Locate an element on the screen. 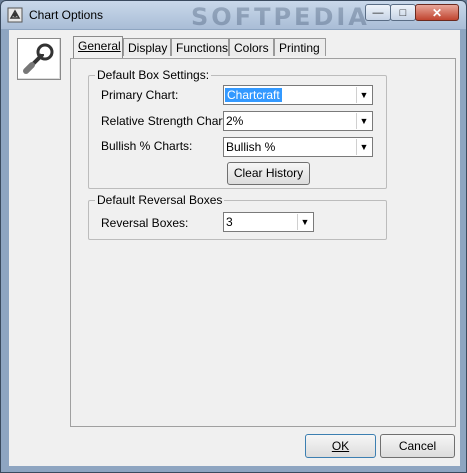  bullish-percent-label: Bullish % Charts: is located at coordinates (147, 146).